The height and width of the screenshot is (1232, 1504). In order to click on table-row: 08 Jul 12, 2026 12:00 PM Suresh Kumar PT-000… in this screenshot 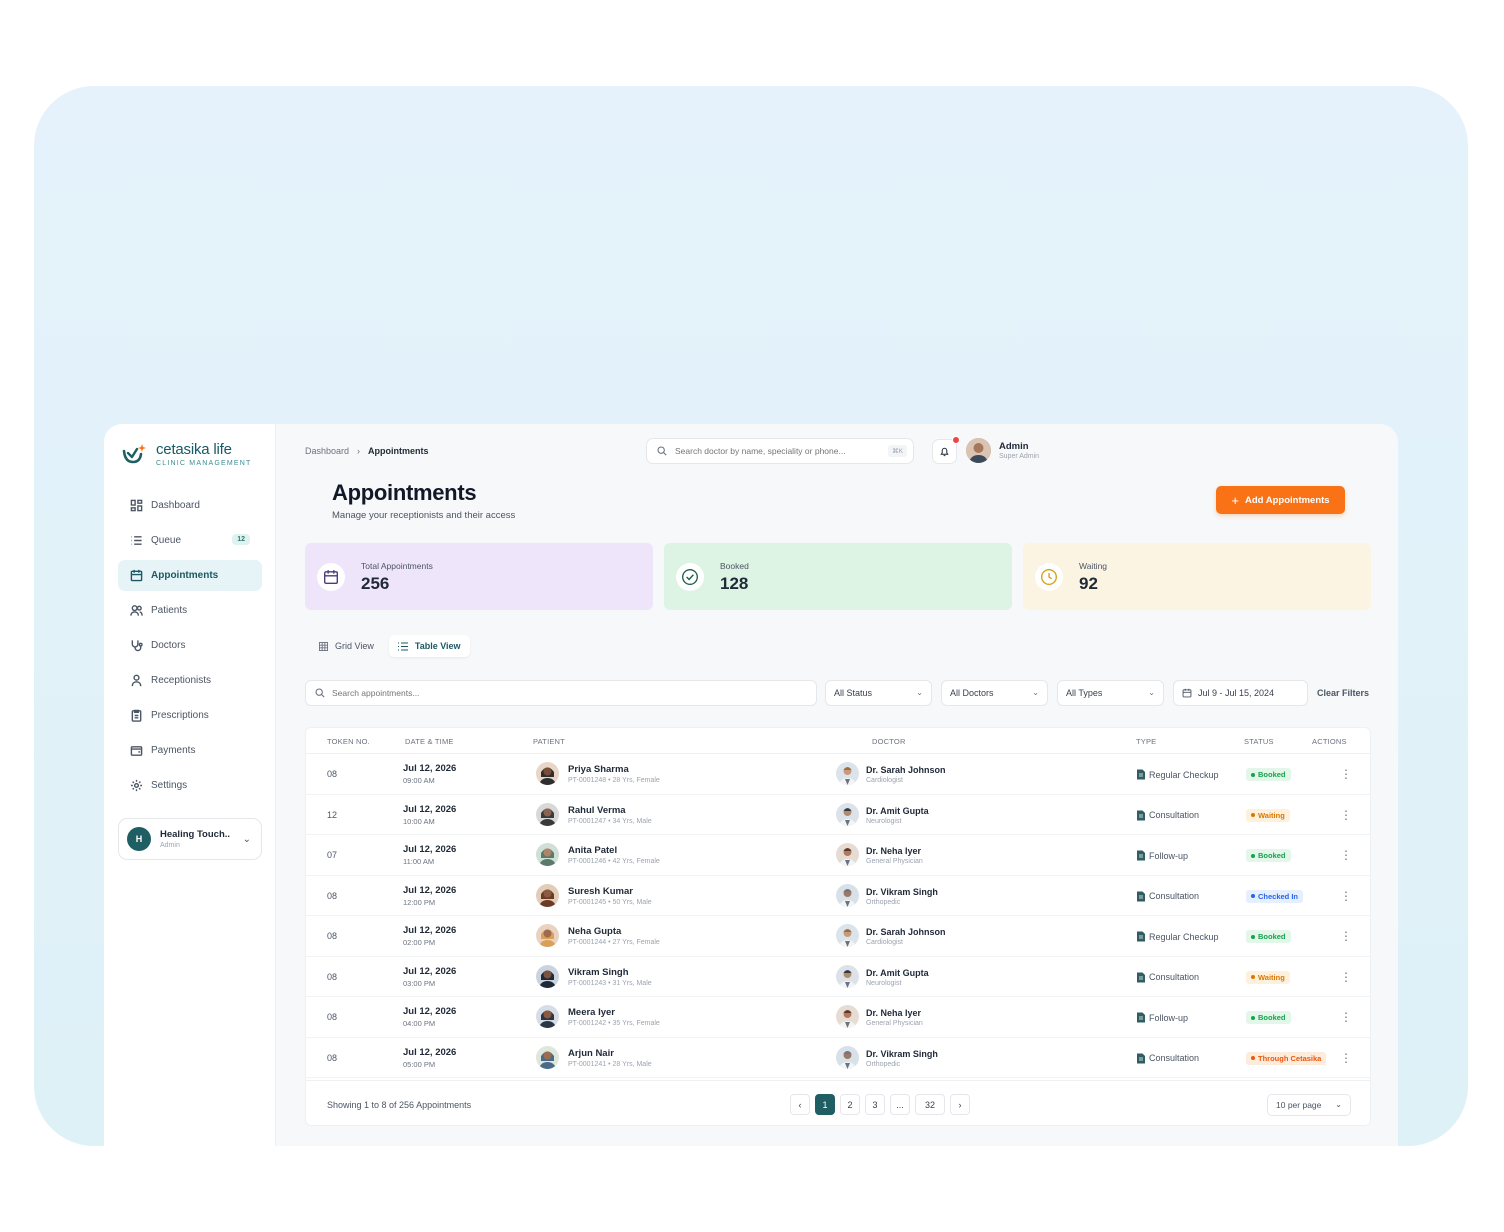, I will do `click(838, 896)`.